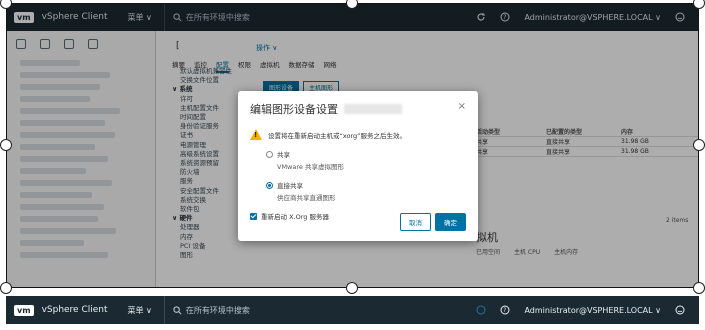  What do you see at coordinates (352, 288) in the screenshot?
I see `crop-handle-bm` at bounding box center [352, 288].